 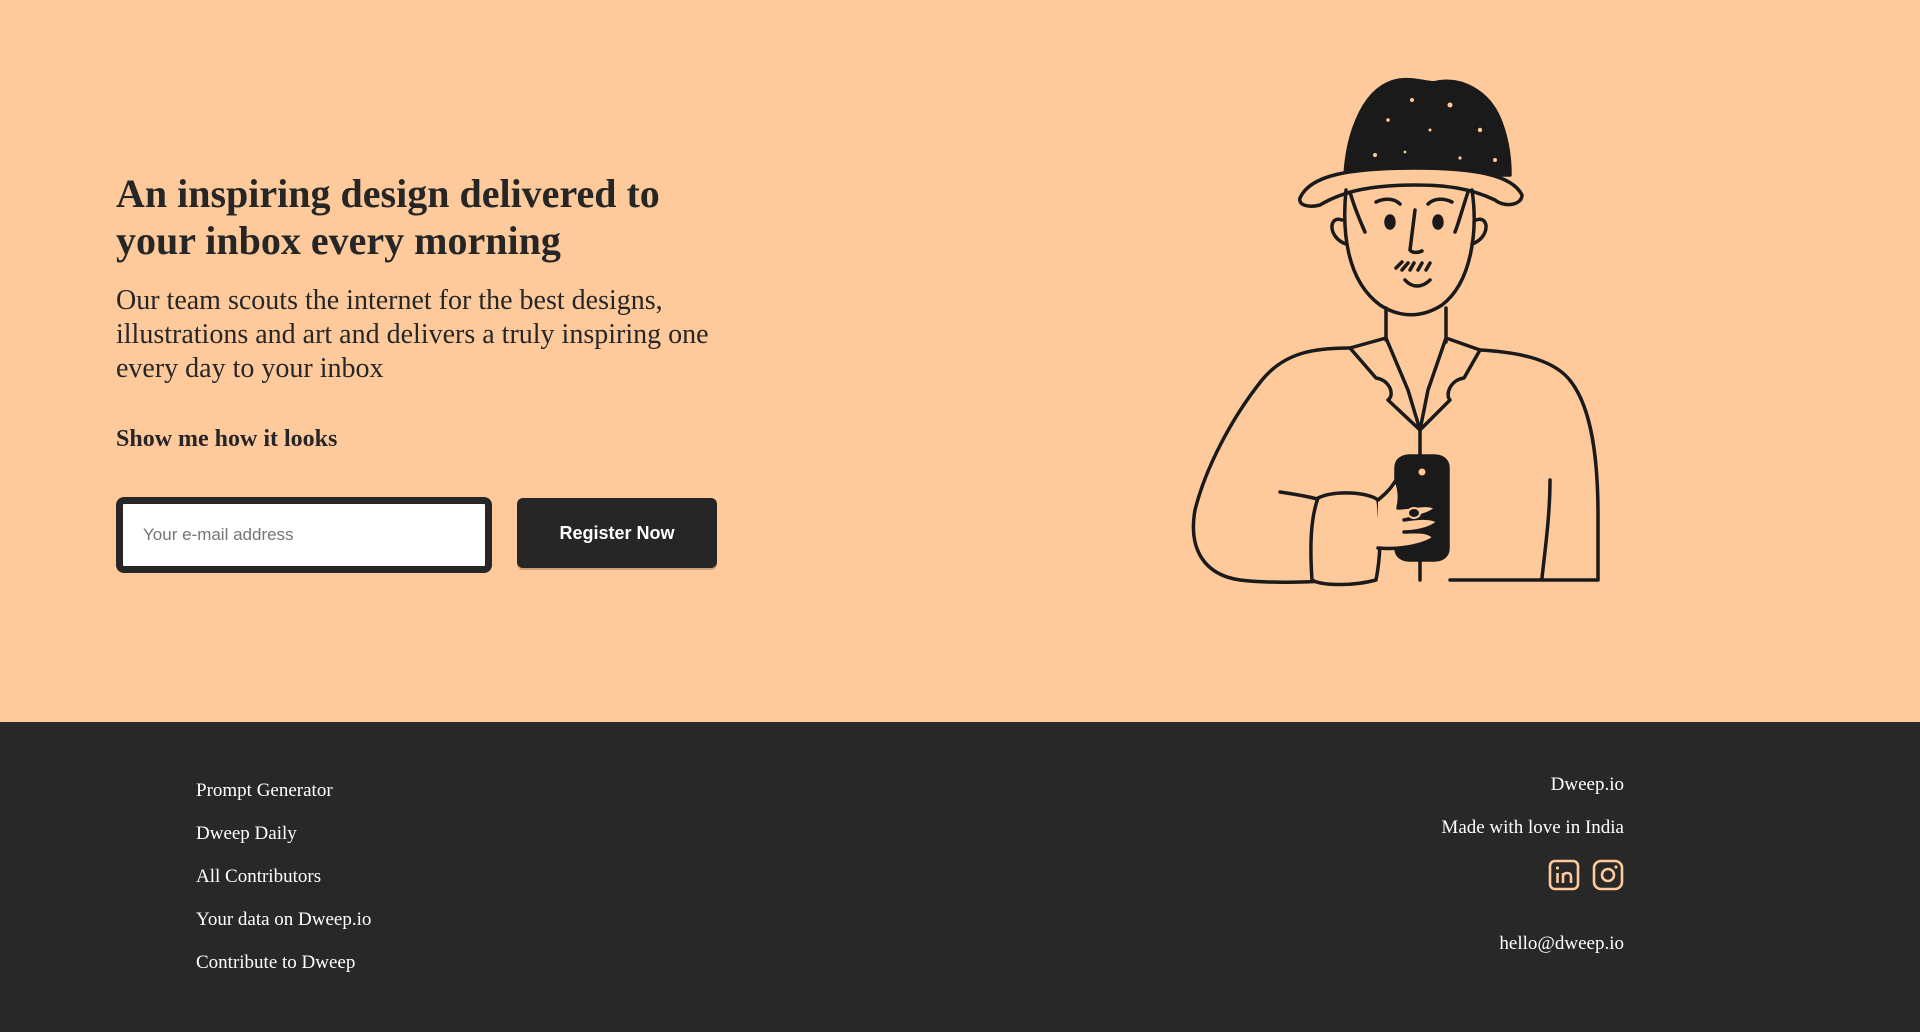 I want to click on social-links, so click(x=1532, y=875).